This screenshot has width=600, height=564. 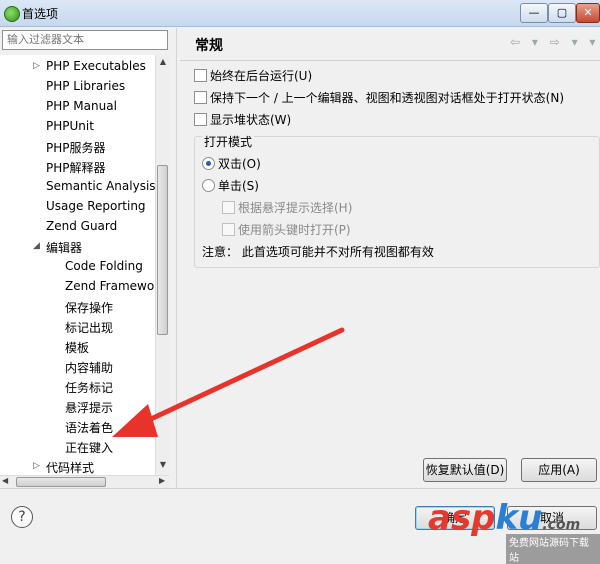 What do you see at coordinates (251, 120) in the screenshot?
I see `show-heap-status-label: 显示堆状态(W)` at bounding box center [251, 120].